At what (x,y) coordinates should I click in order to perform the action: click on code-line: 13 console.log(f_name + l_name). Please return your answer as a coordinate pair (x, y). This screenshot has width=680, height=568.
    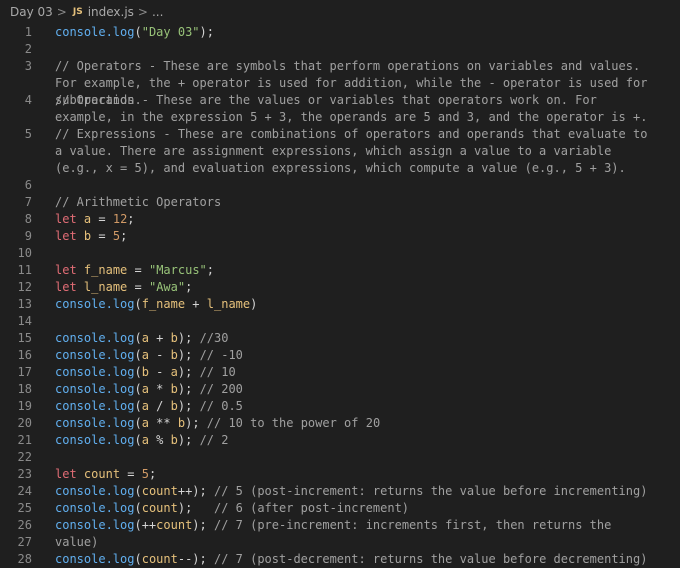
    Looking at the image, I should click on (340, 304).